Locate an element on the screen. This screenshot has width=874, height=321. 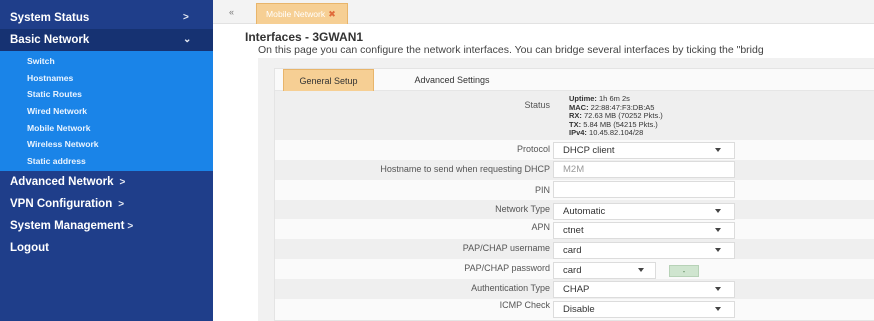
subnav-wired-network: Wired Network is located at coordinates (106, 111).